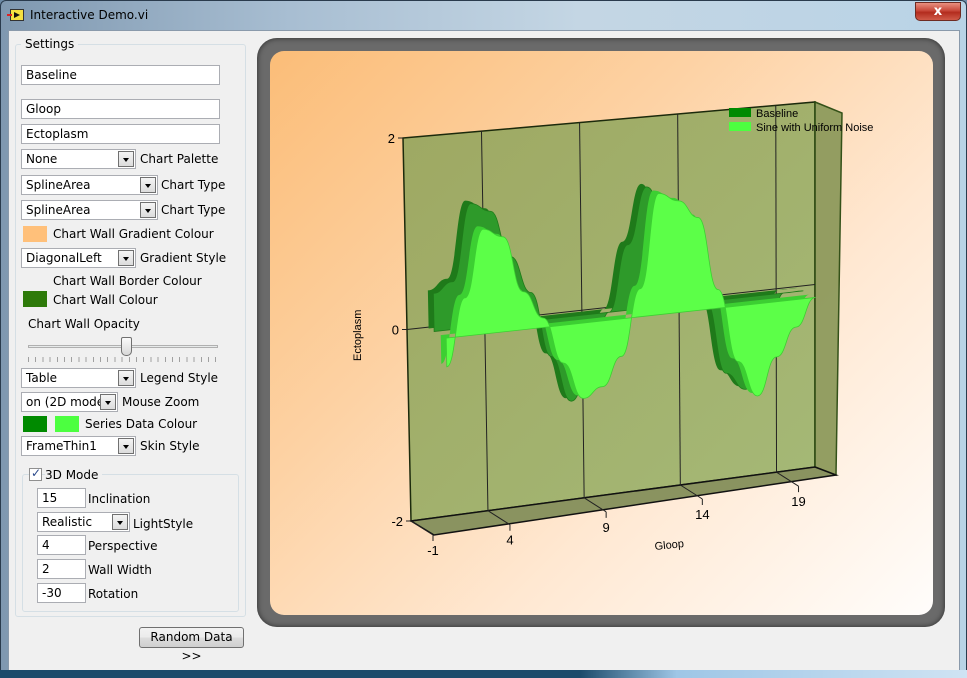 The image size is (967, 678). I want to click on series1-colour-swatch, so click(35, 424).